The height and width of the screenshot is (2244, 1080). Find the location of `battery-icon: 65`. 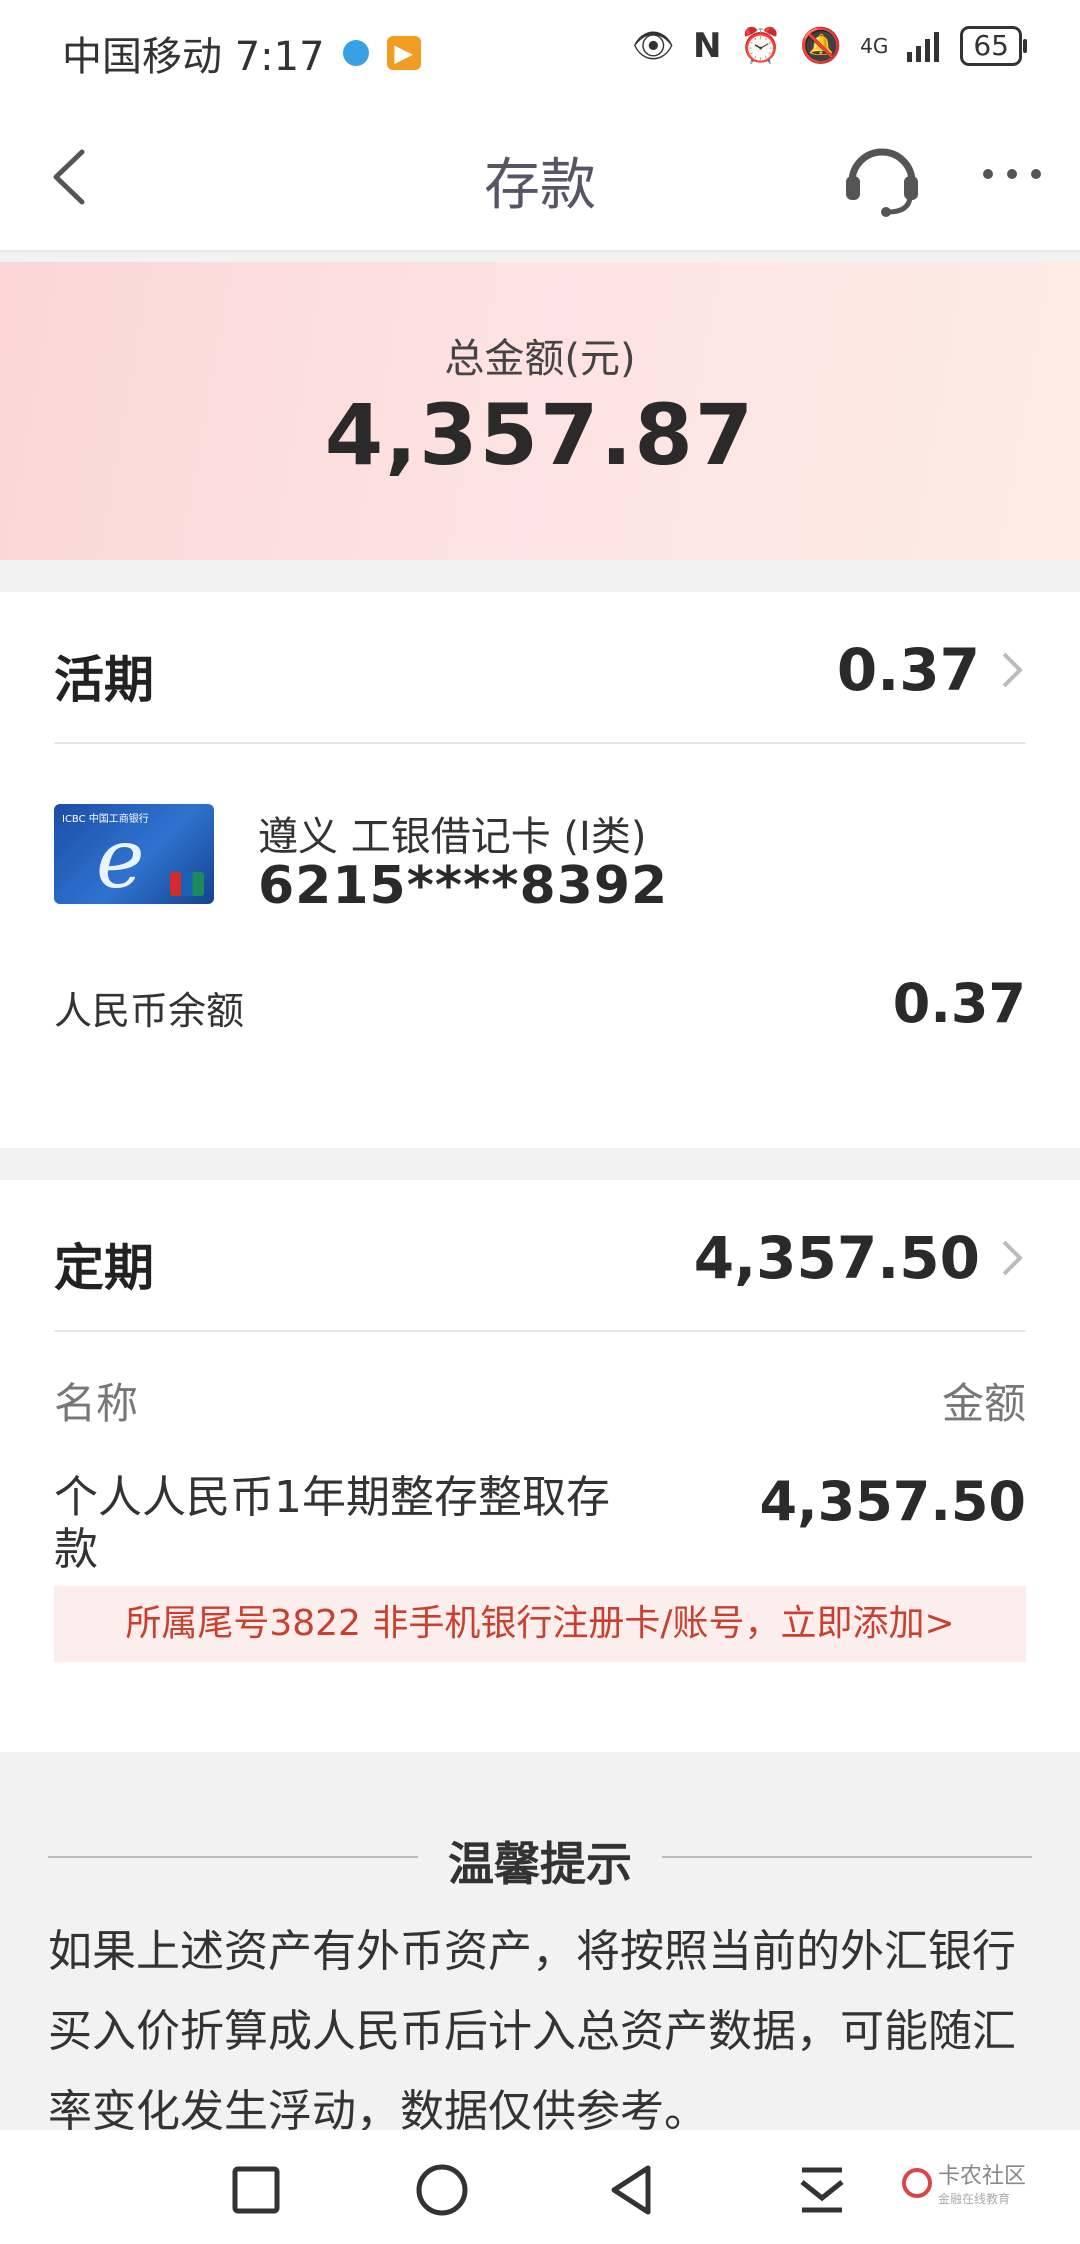

battery-icon: 65 is located at coordinates (993, 46).